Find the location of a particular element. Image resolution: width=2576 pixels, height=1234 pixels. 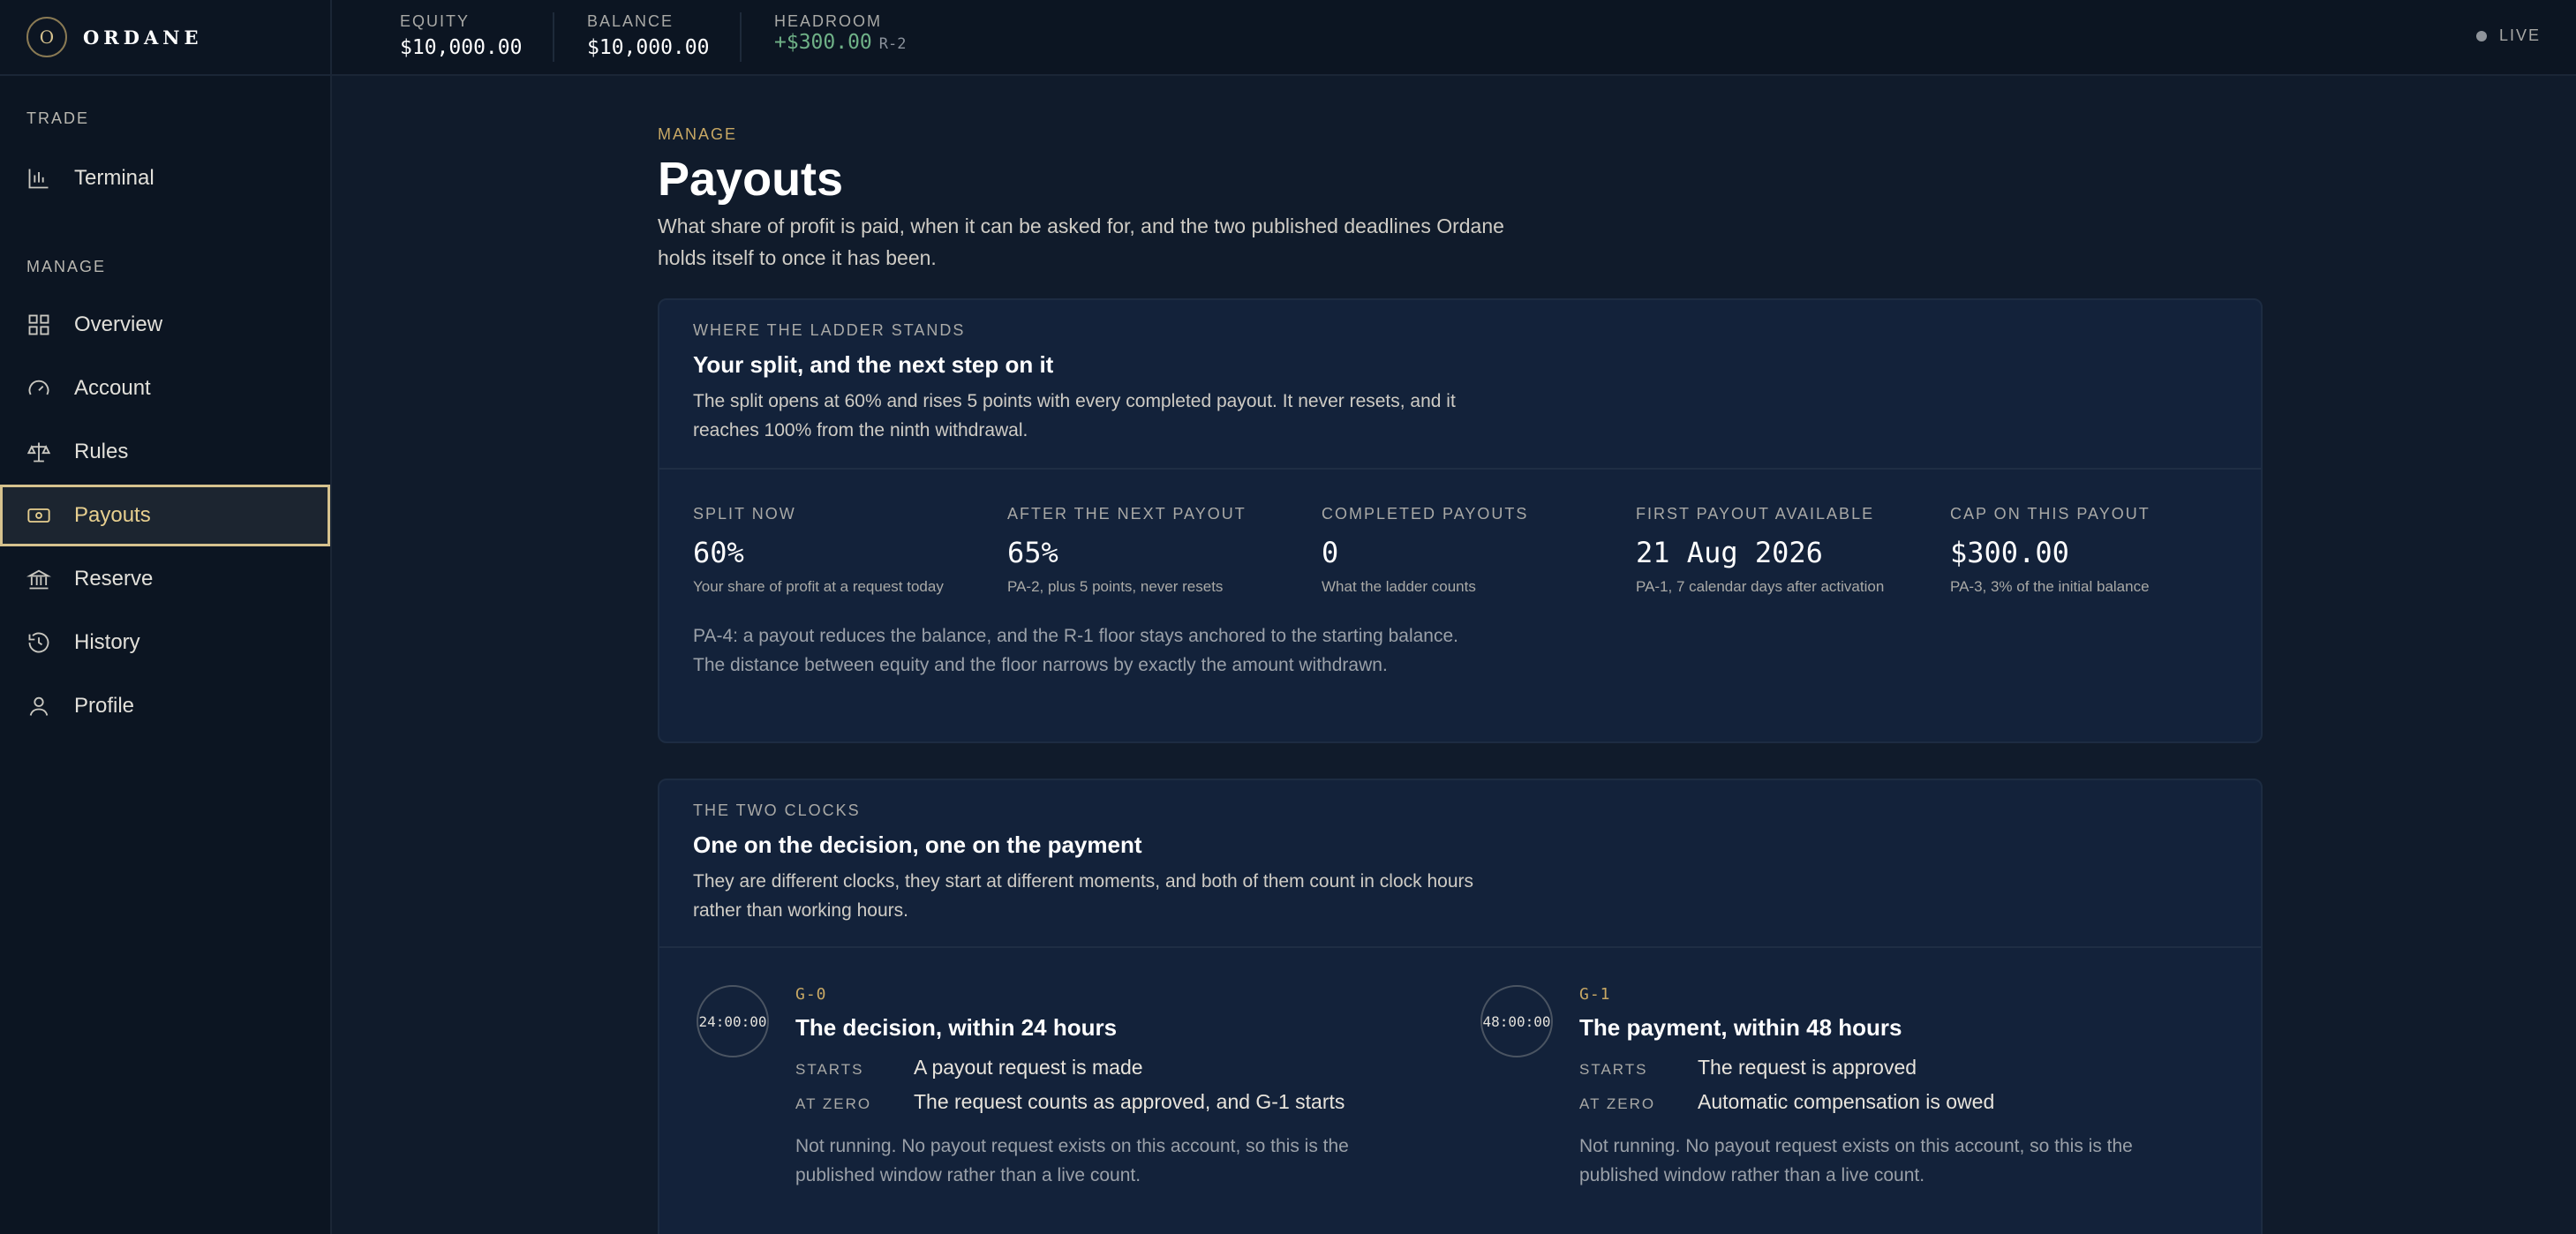

metric-balance: BALANCE $10,000.00 is located at coordinates (648, 37).